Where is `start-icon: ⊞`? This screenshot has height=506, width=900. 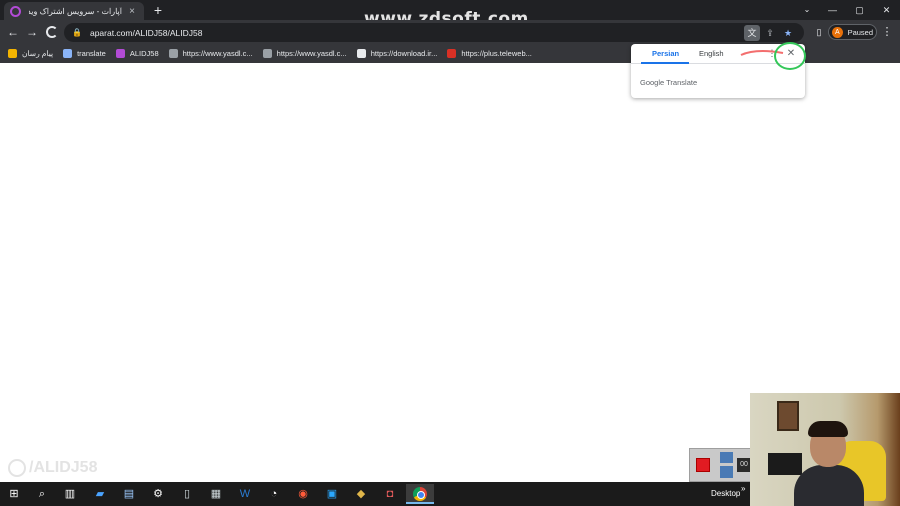
start-icon: ⊞ is located at coordinates (14, 494).